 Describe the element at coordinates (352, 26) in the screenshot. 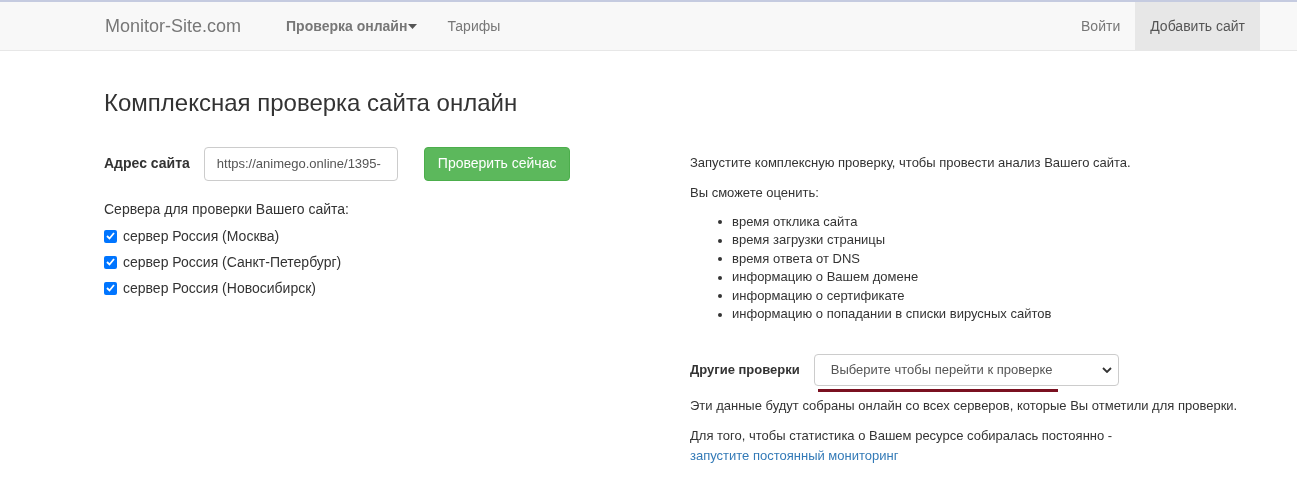

I see `nav-link: Проверка онлайн` at that location.